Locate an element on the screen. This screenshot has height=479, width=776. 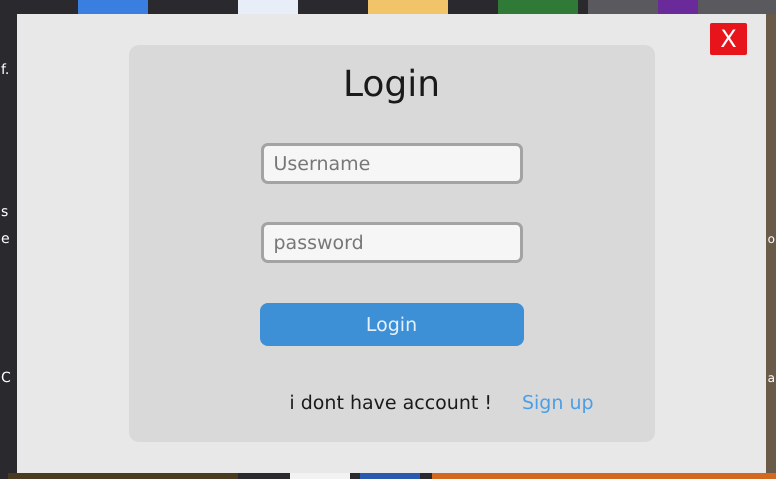
backdrop-text: s is located at coordinates (4, 212).